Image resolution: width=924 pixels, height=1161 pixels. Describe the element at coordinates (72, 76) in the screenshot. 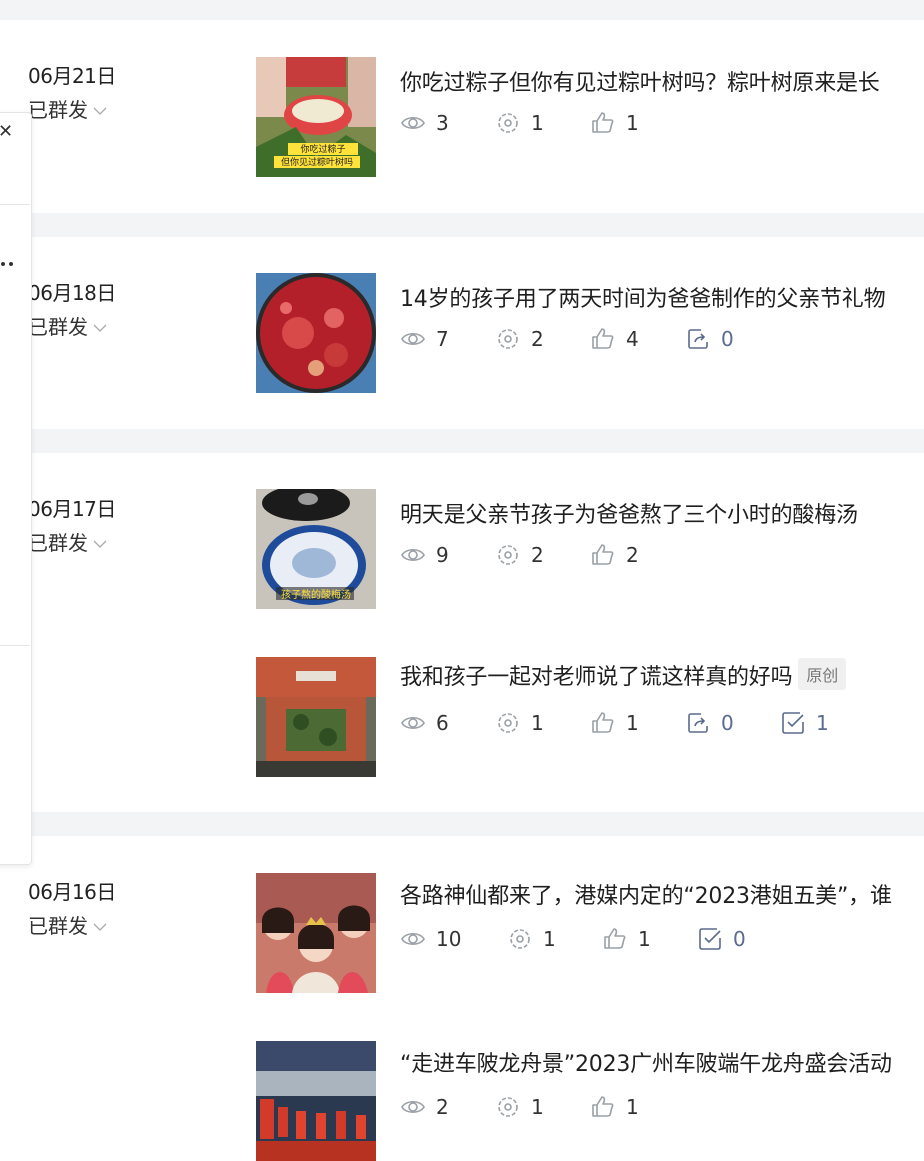

I see `publish-date: 06月21日` at that location.